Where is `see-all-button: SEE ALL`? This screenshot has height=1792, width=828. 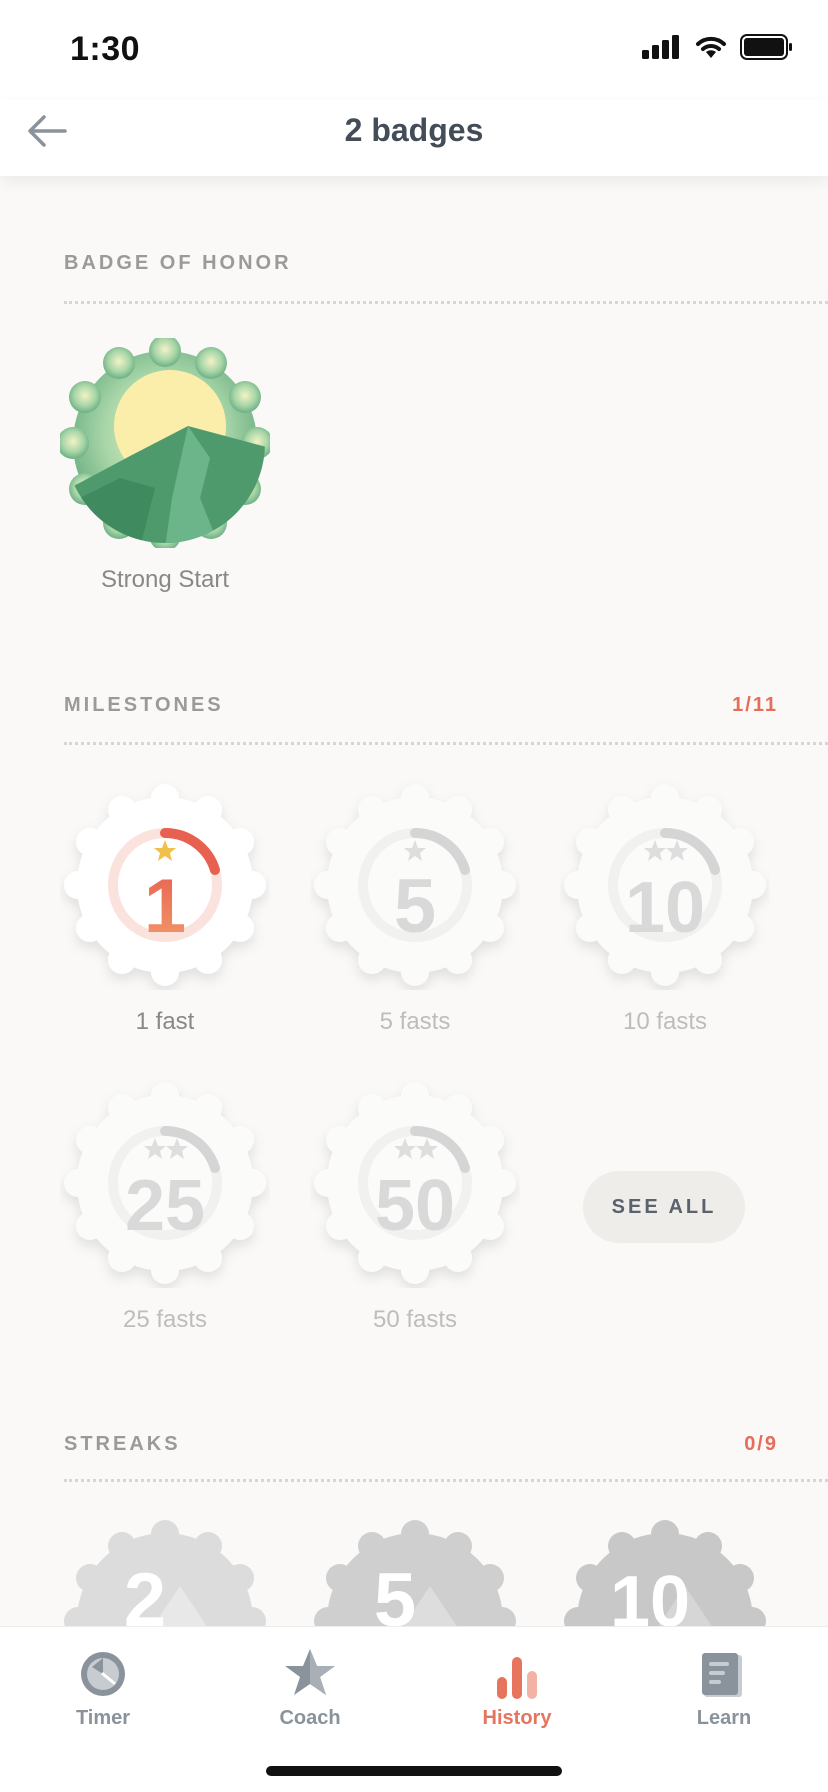
see-all-button: SEE ALL is located at coordinates (664, 1207).